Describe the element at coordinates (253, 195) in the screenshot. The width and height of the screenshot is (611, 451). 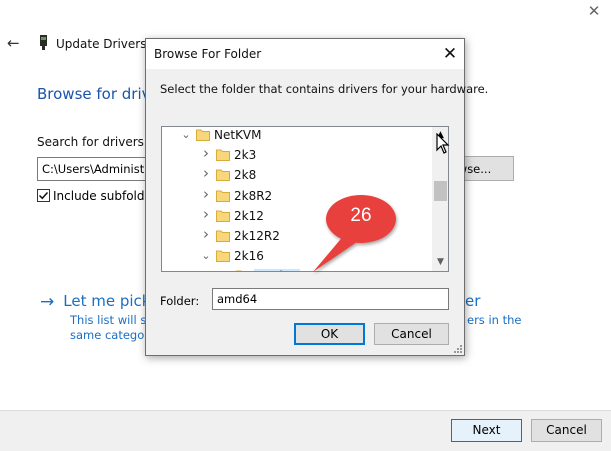
I see `tree-item-label: 2k8R2` at that location.